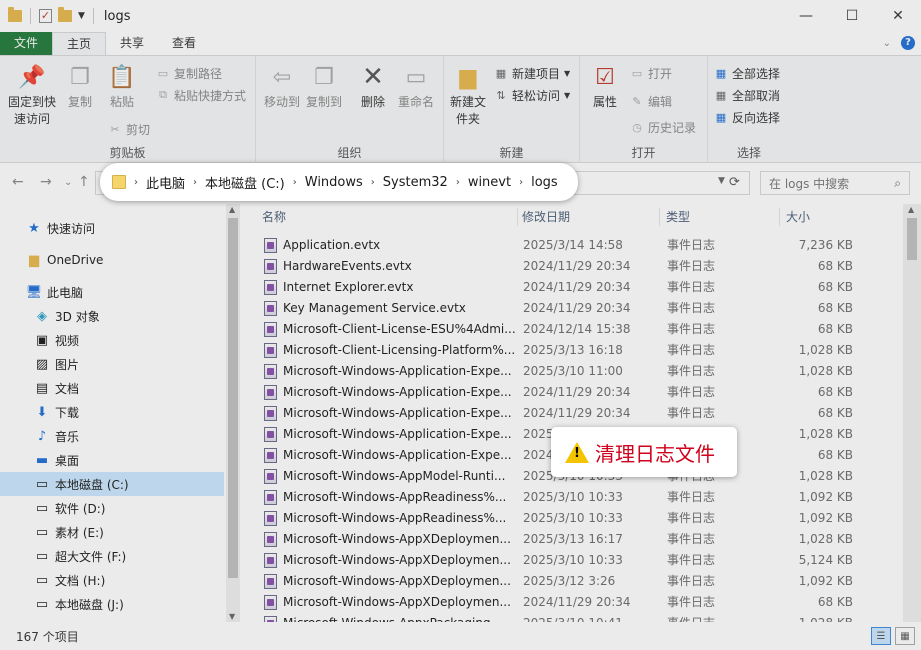 The width and height of the screenshot is (921, 650). I want to click on details-view-button: ☰, so click(881, 636).